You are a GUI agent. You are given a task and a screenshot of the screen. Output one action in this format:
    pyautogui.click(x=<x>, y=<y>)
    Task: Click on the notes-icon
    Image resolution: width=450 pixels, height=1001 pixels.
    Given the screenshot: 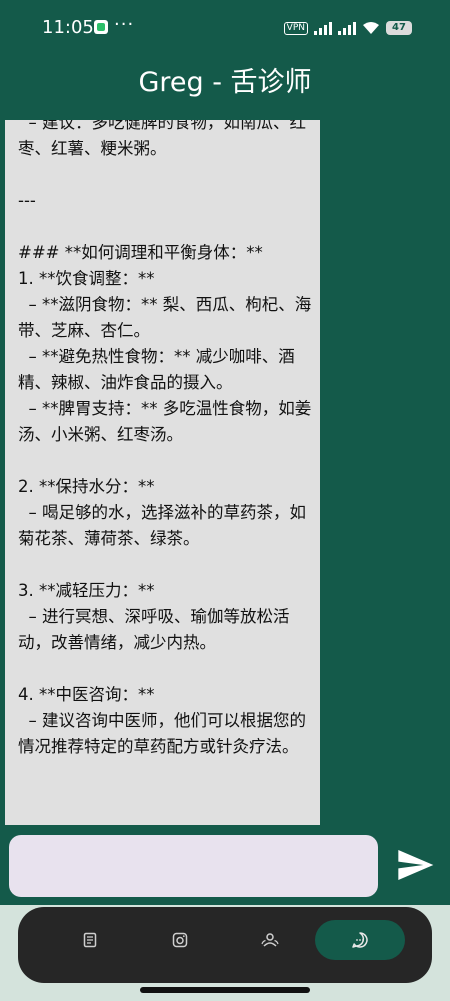 What is the action you would take?
    pyautogui.click(x=90, y=940)
    